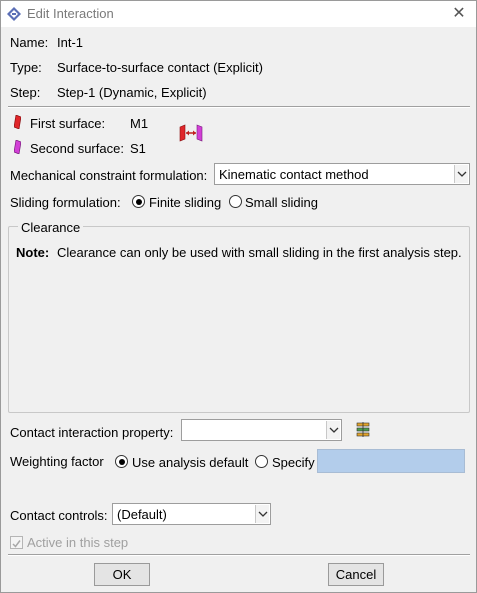 Image resolution: width=477 pixels, height=593 pixels. What do you see at coordinates (17, 122) in the screenshot?
I see `first-surface-icon` at bounding box center [17, 122].